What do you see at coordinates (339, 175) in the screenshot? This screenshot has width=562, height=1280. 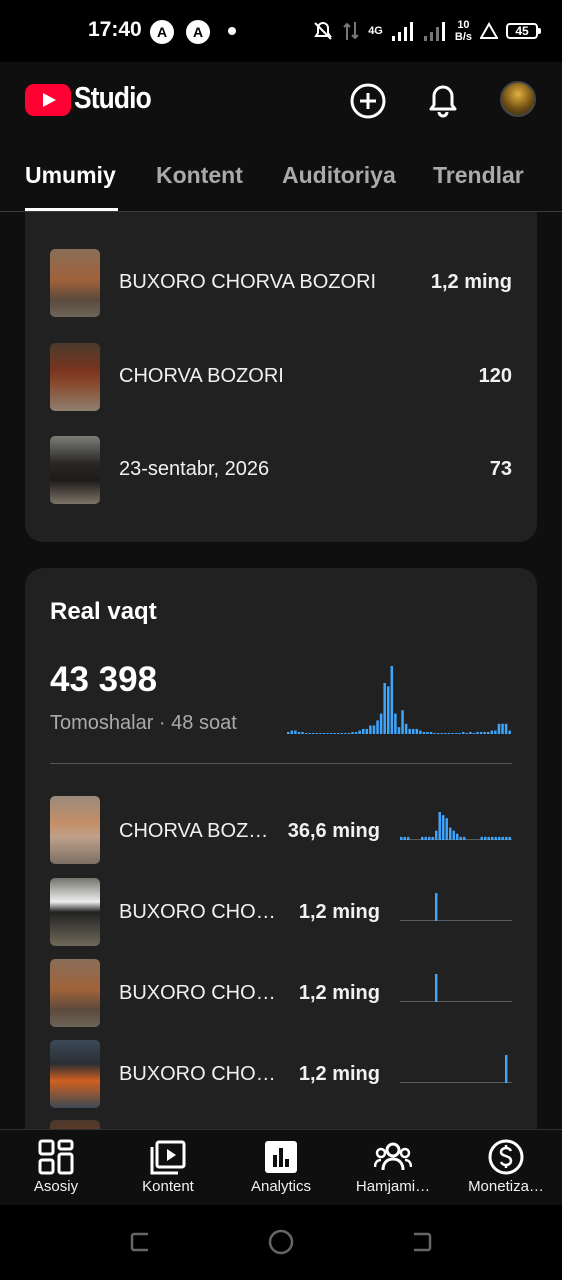 I see `tab-auditoriya: Auditoriya` at bounding box center [339, 175].